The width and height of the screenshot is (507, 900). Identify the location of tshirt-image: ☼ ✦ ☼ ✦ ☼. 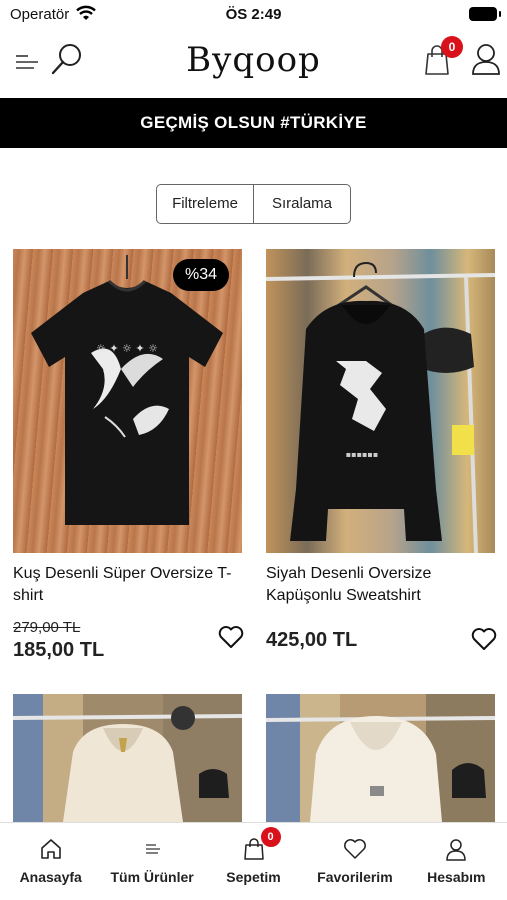
(127, 390).